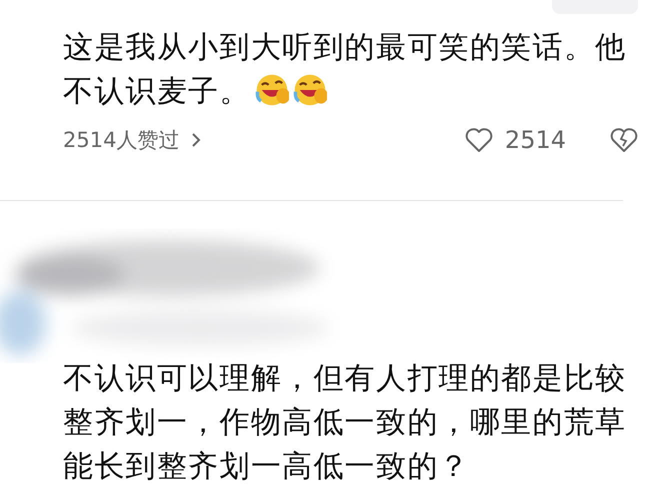  What do you see at coordinates (345, 70) in the screenshot?
I see `comment-text: 这是我从小到大听到的最可笑的笑话。他不认识麦子。` at bounding box center [345, 70].